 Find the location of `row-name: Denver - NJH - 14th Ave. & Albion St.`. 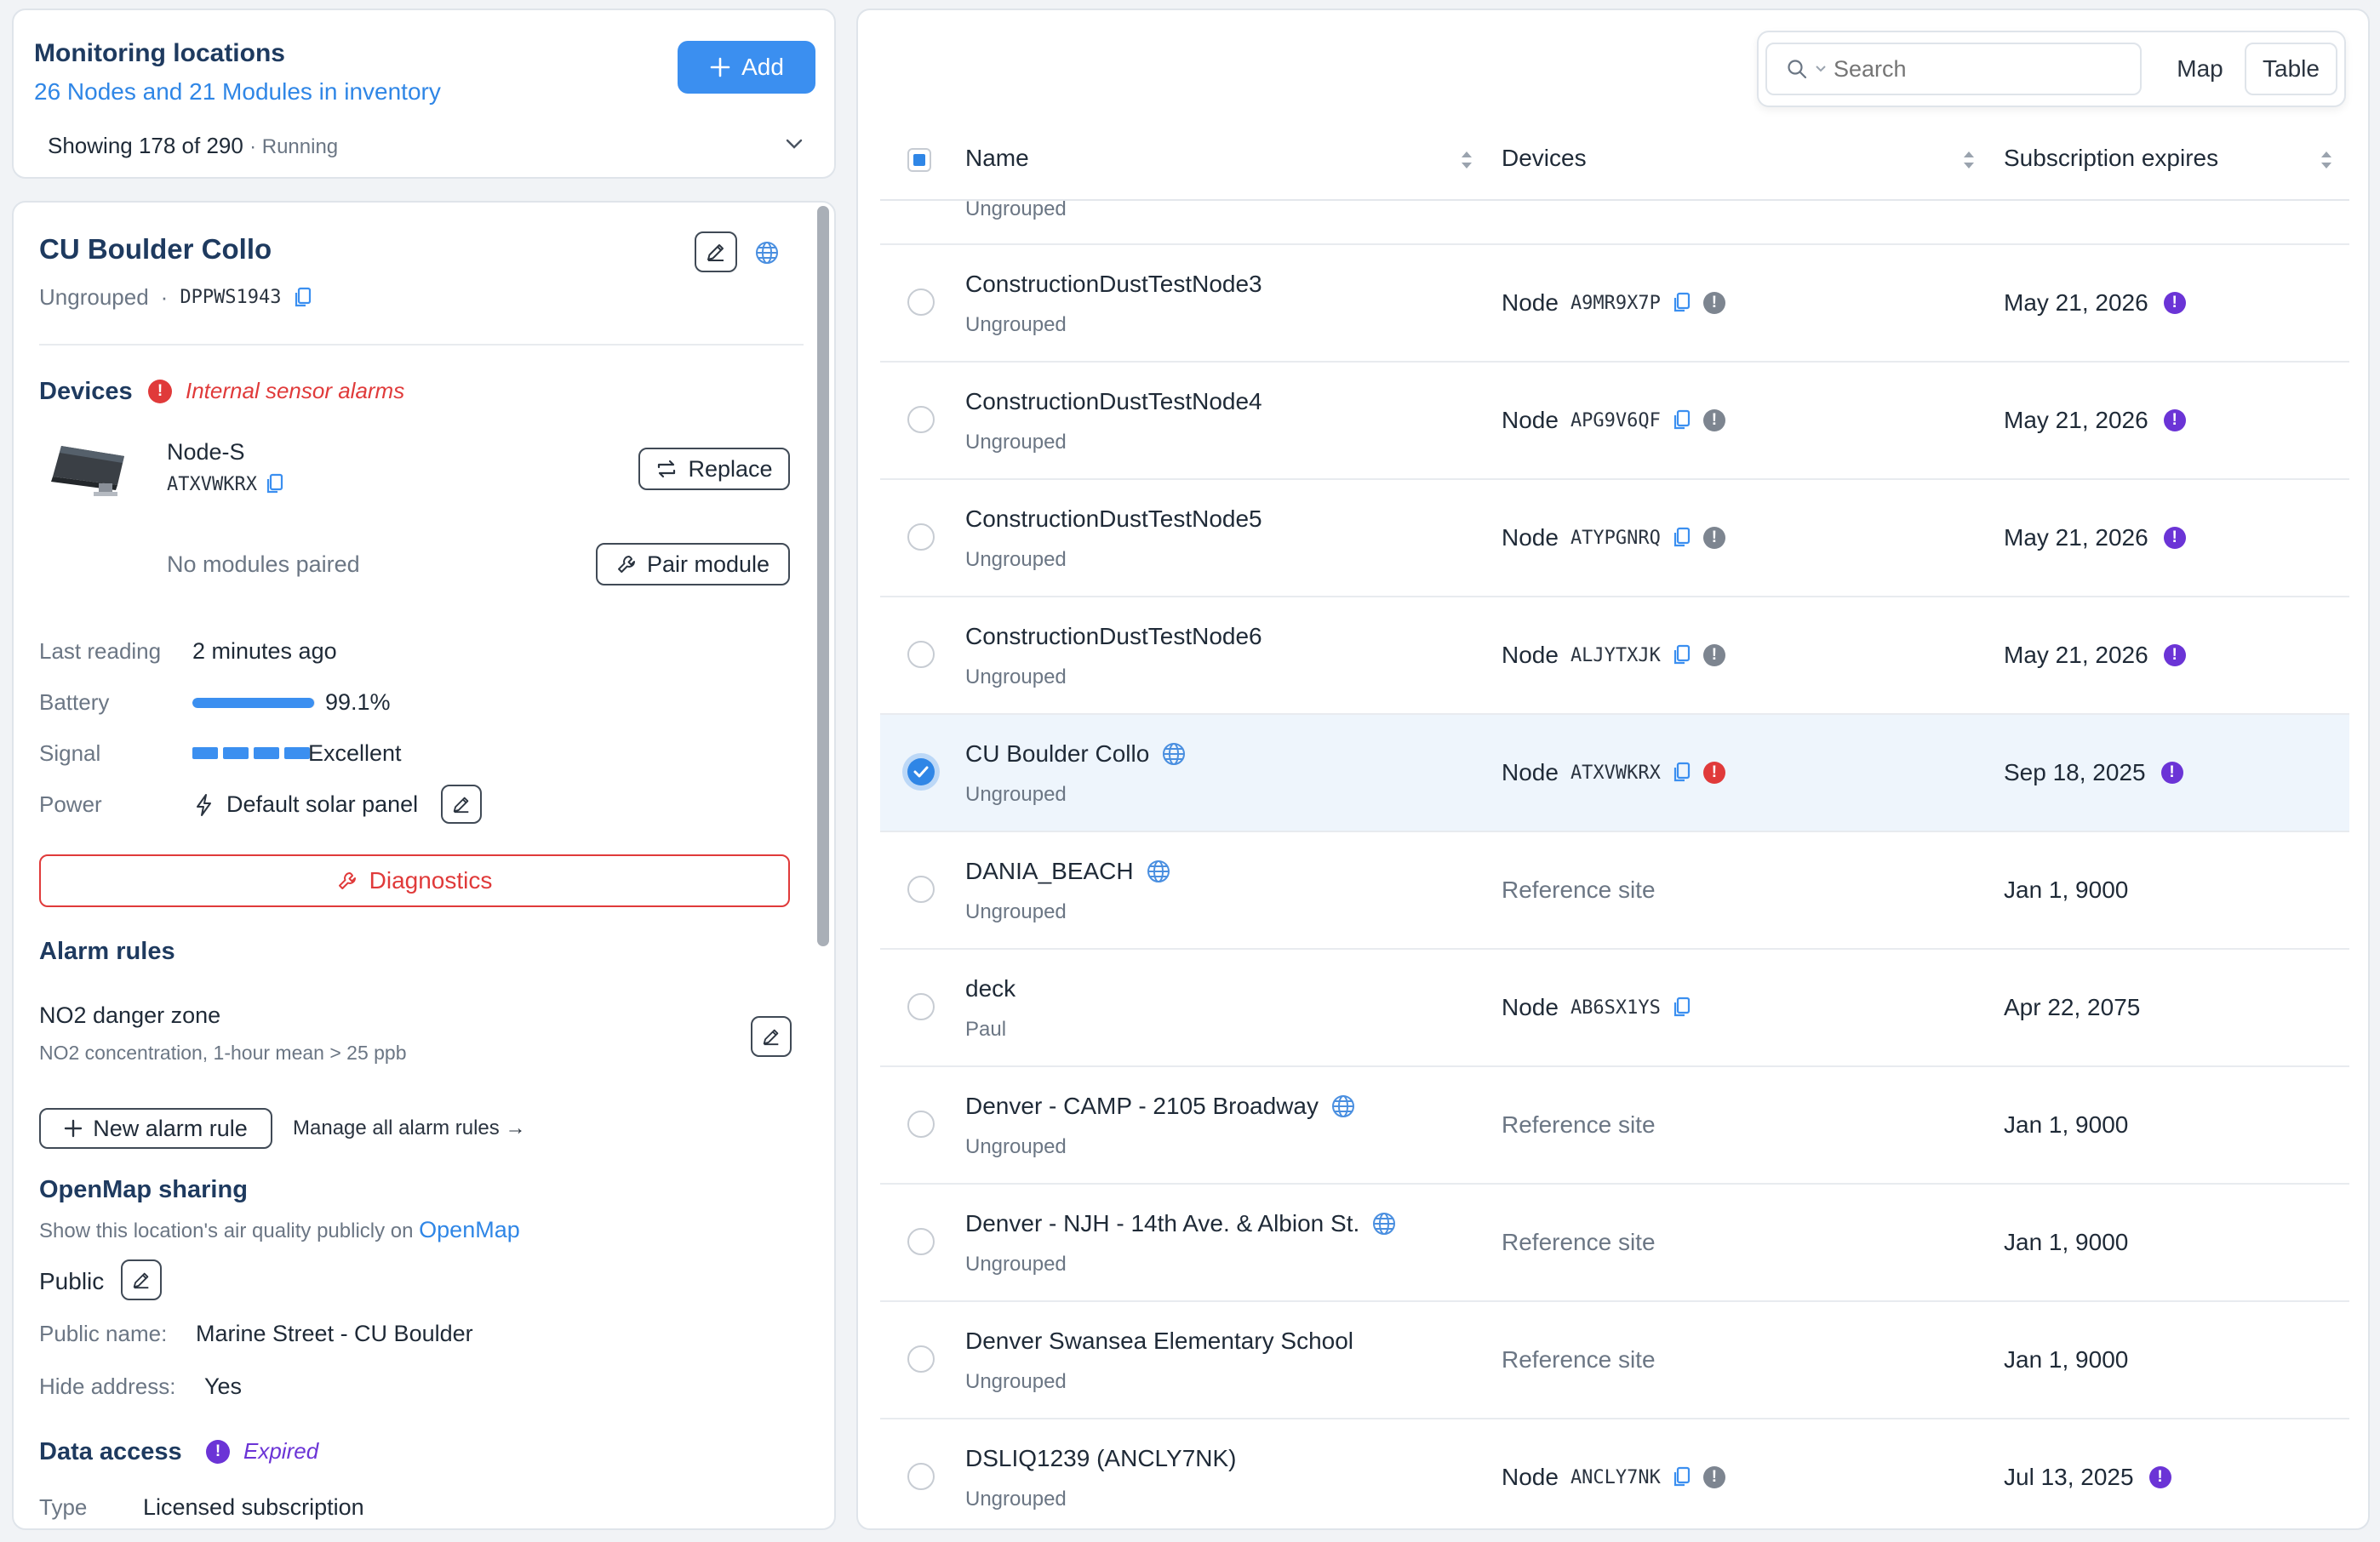

row-name: Denver - NJH - 14th Ave. & Albion St. is located at coordinates (1181, 1223).